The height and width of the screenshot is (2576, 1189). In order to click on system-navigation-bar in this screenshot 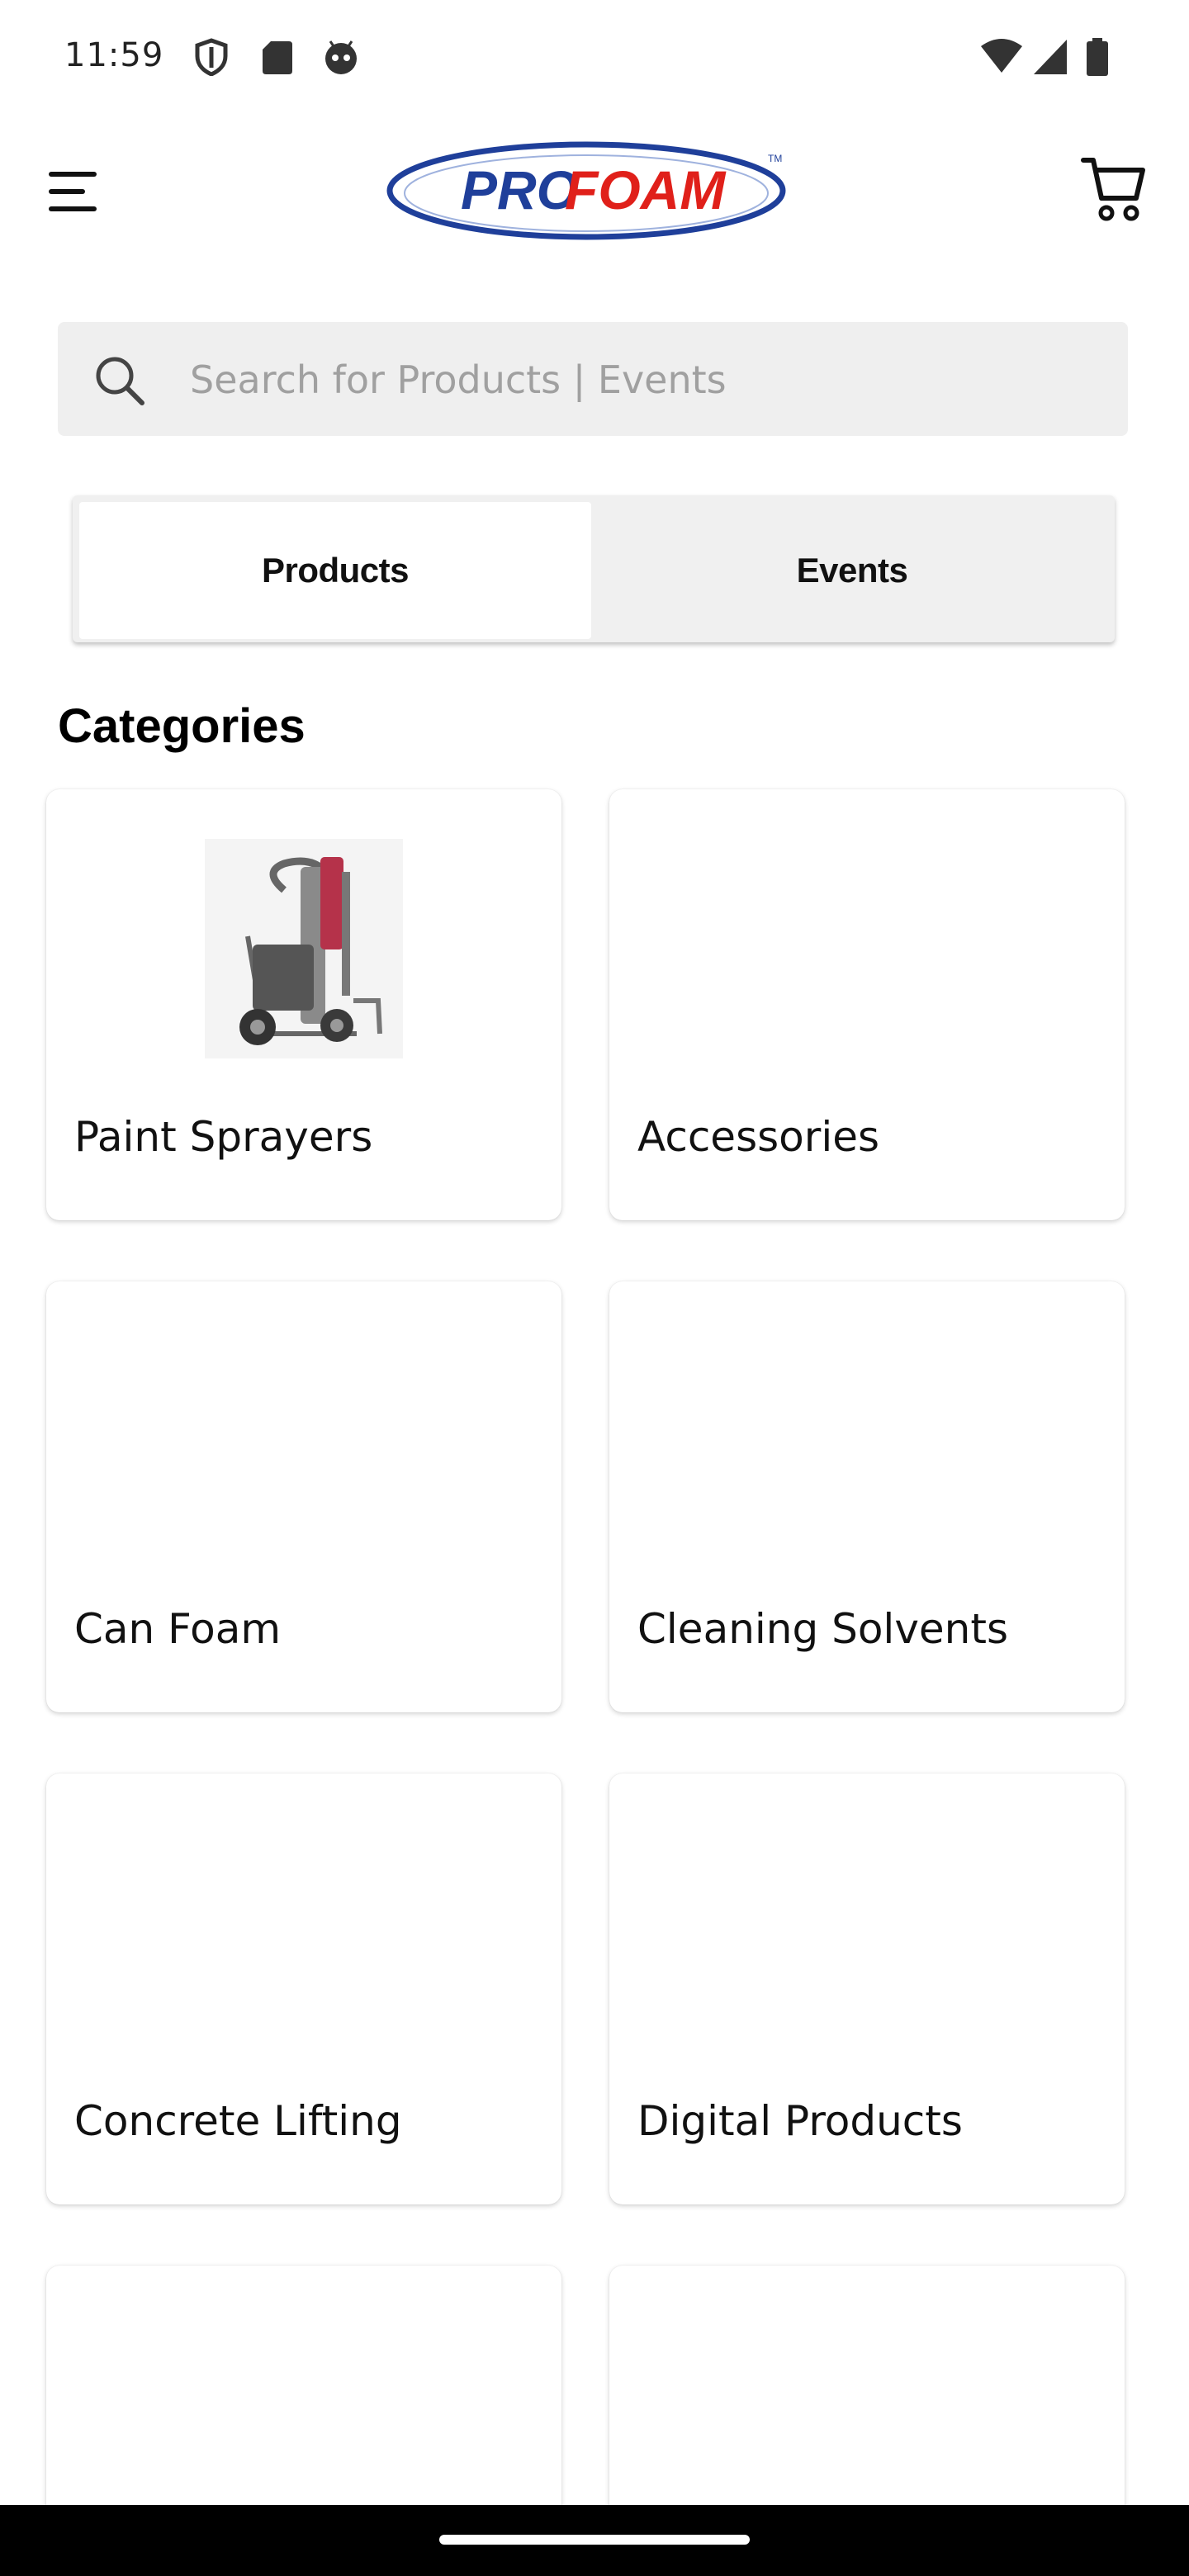, I will do `click(594, 2540)`.